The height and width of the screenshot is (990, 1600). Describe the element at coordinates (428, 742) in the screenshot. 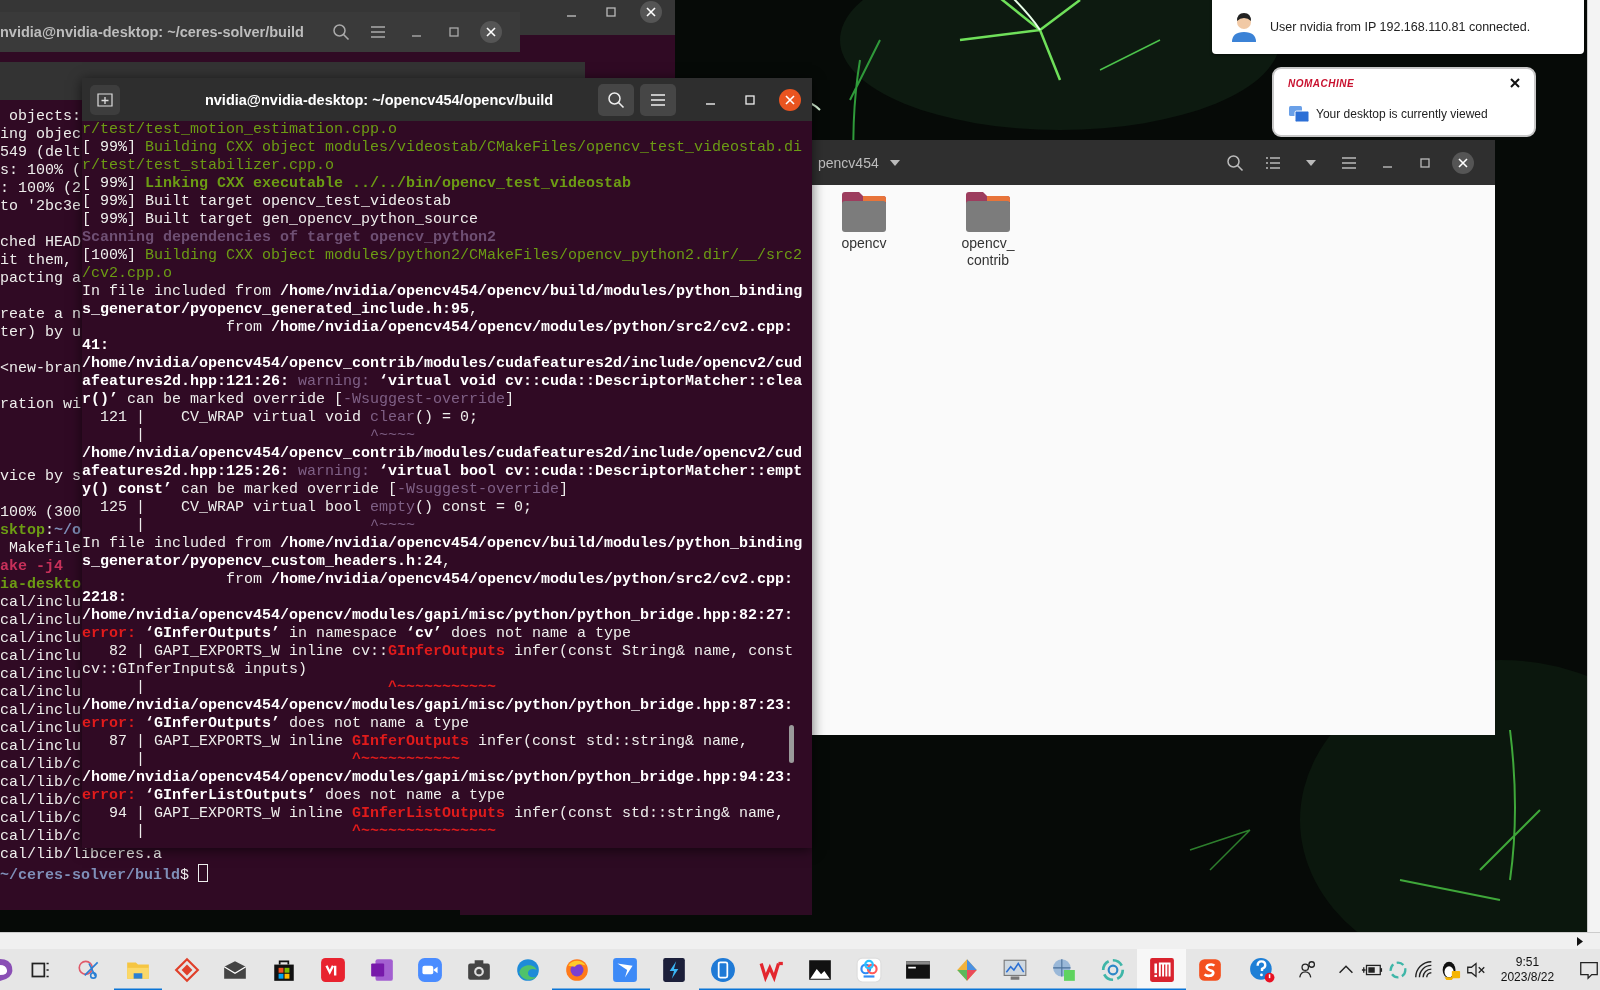

I see `terminal-line: 87 | GAPI_EXPORTS_W inline GInferOutputs infer(const std::string& name,` at that location.